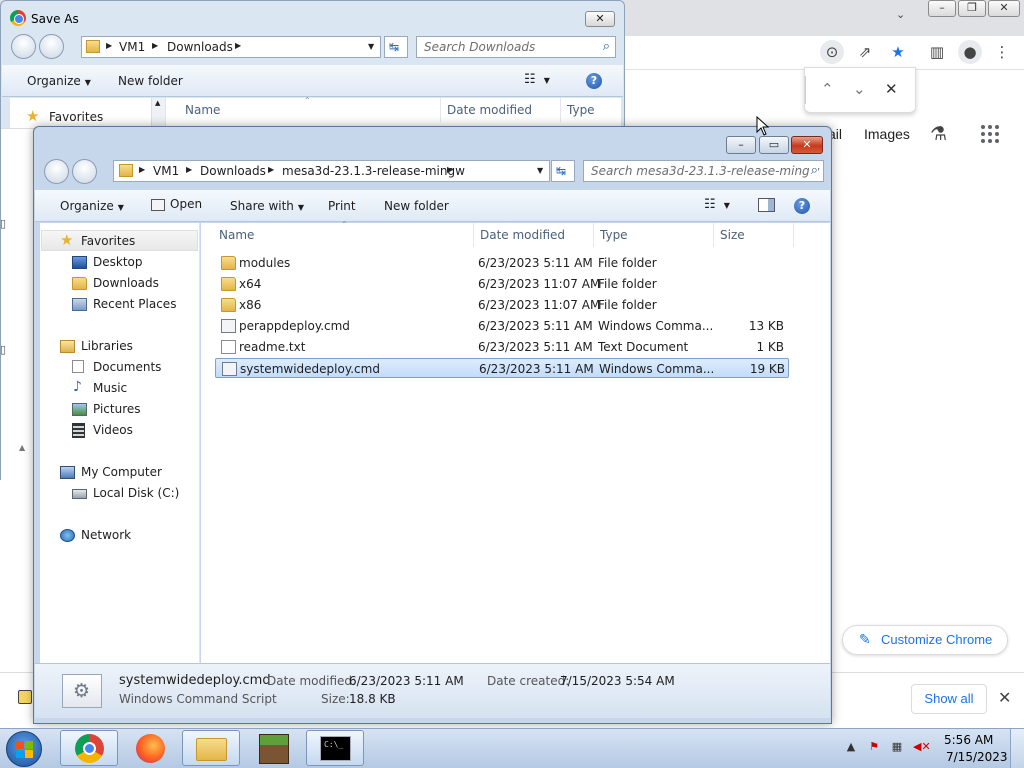 This screenshot has height=768, width=1024. What do you see at coordinates (158, 112) in the screenshot?
I see `save-as-nav-scrollbar: ▲` at bounding box center [158, 112].